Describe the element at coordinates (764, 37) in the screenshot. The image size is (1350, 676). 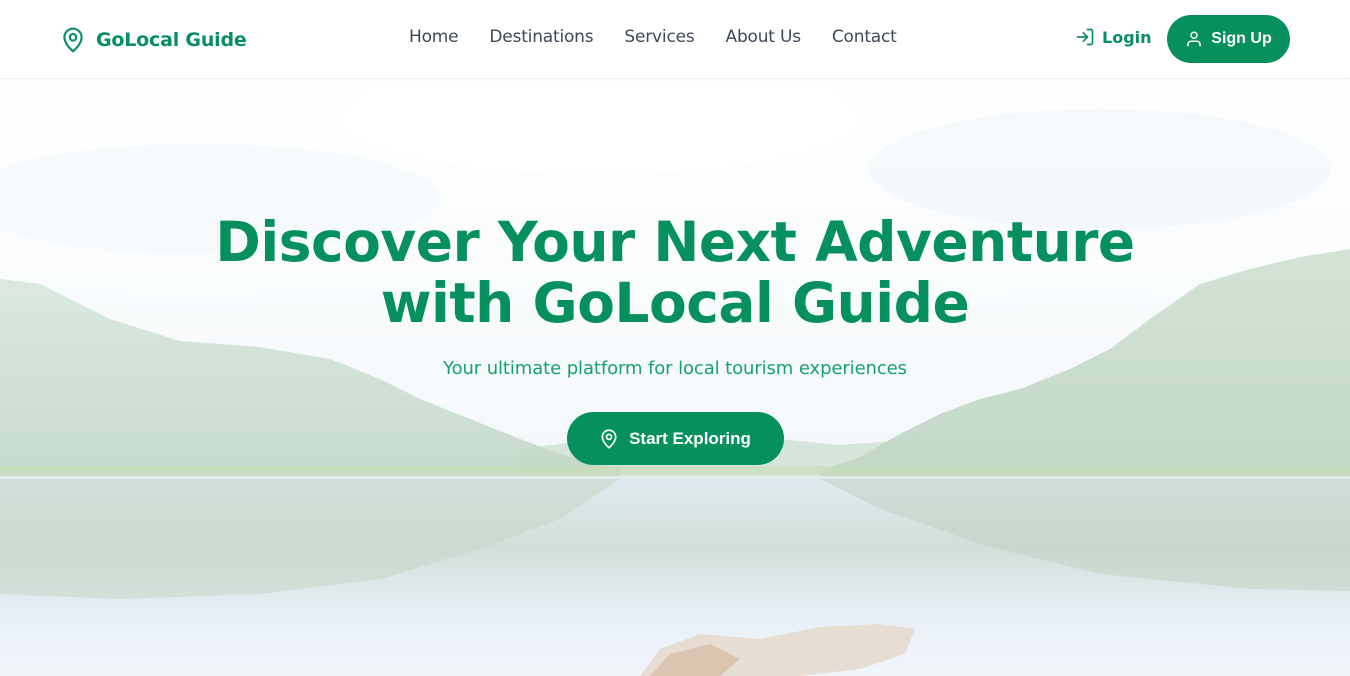
I see `nav-link-about-us: About Us` at that location.